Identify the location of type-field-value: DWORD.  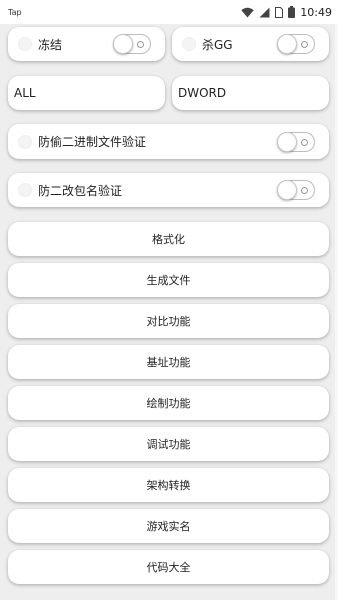
(202, 93).